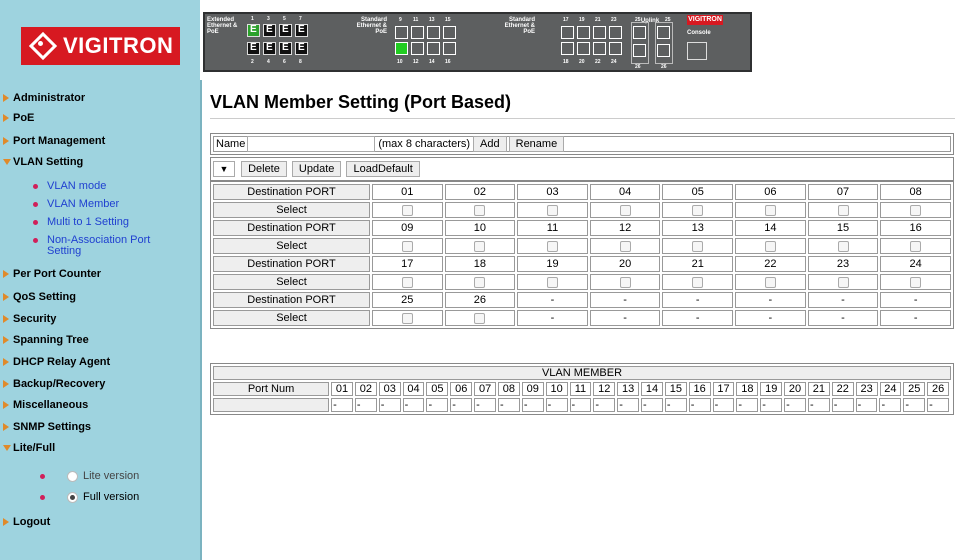  What do you see at coordinates (269, 30) in the screenshot?
I see `port-3-icon` at bounding box center [269, 30].